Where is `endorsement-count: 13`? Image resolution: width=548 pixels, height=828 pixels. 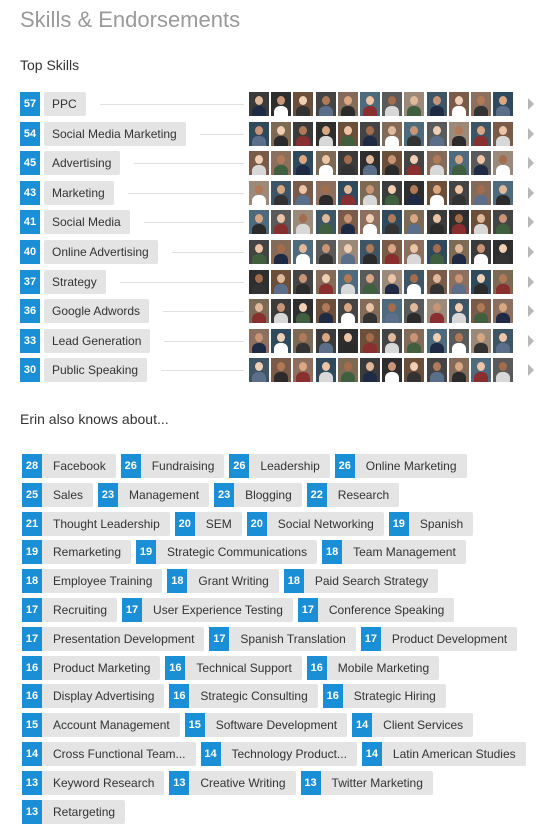
endorsement-count: 13 is located at coordinates (310, 782).